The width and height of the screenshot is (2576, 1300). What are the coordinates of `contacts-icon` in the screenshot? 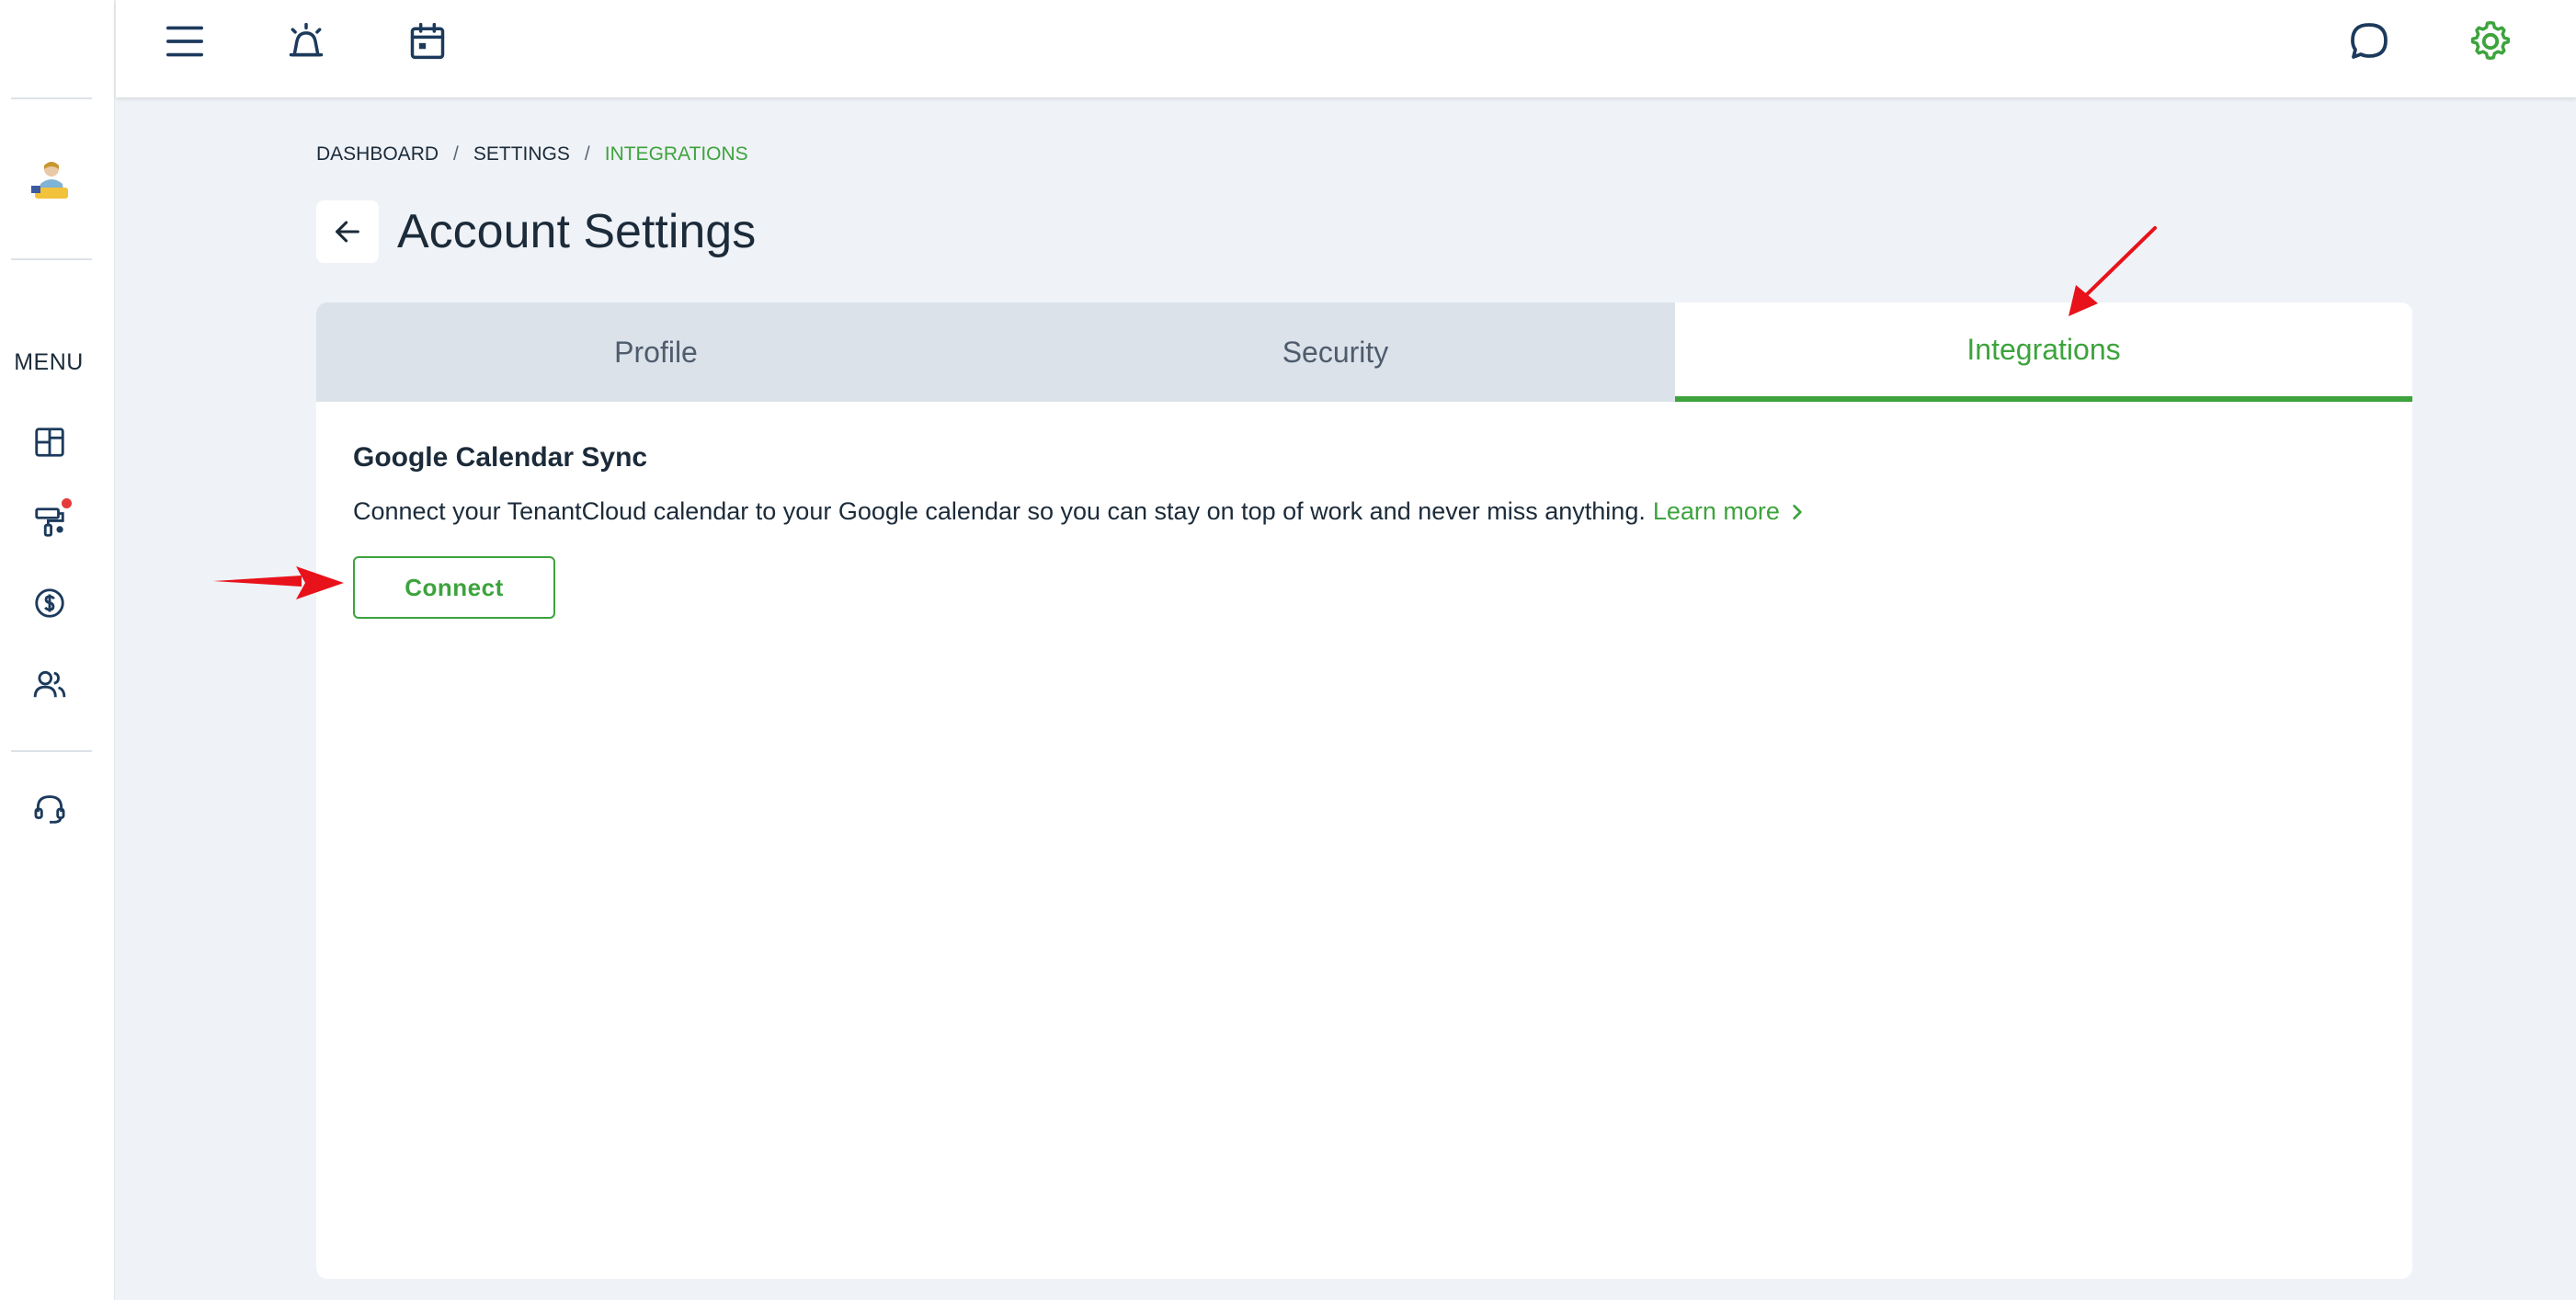 It's located at (49, 684).